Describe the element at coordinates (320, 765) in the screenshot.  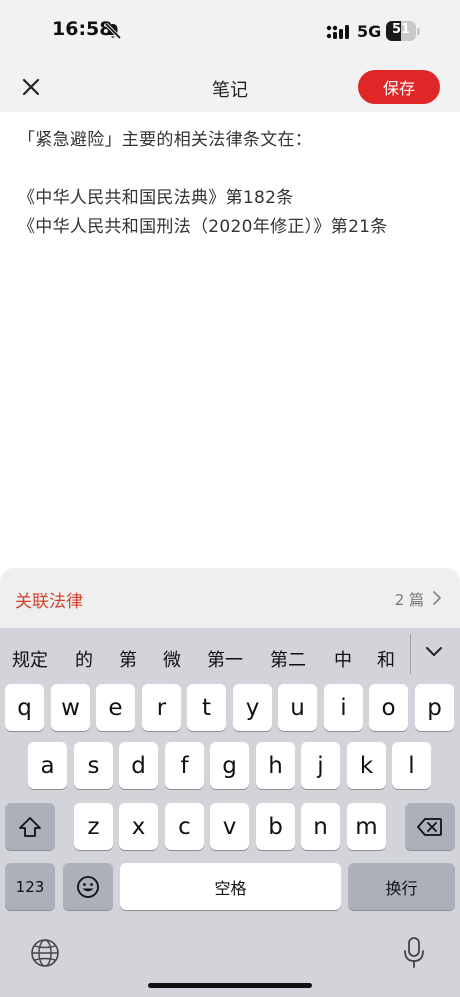
I see `key-j: j` at that location.